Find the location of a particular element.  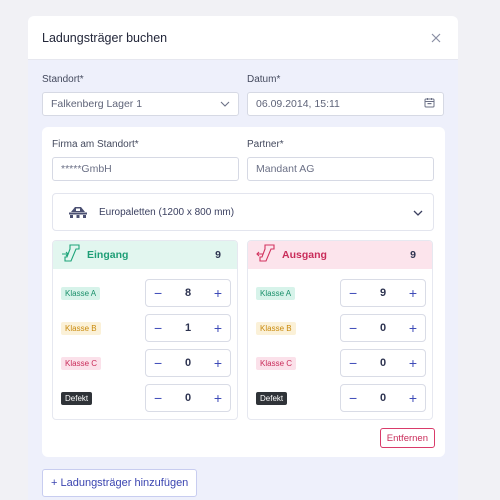

eingang-row-klasse-a: Klasse A − 8 + is located at coordinates (146, 293).